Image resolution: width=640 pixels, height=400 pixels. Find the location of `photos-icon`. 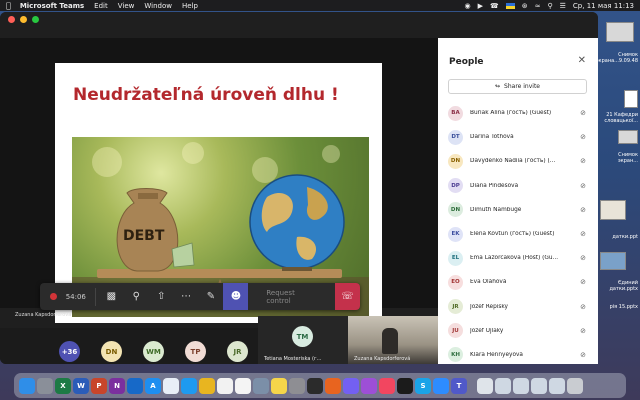

photos-icon is located at coordinates (225, 385).